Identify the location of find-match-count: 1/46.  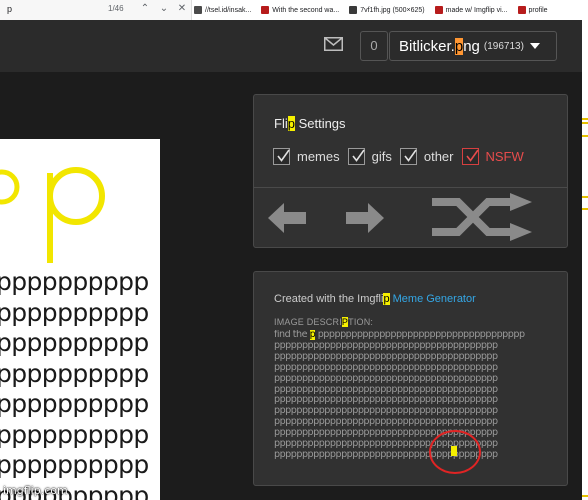
(116, 8).